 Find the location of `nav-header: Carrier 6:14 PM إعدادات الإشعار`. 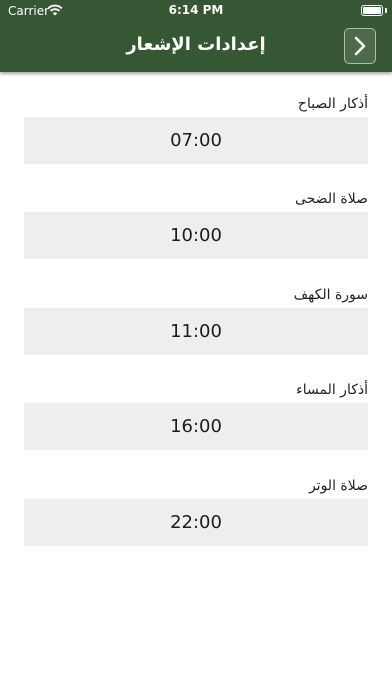

nav-header: Carrier 6:14 PM إعدادات الإشعار is located at coordinates (196, 36).